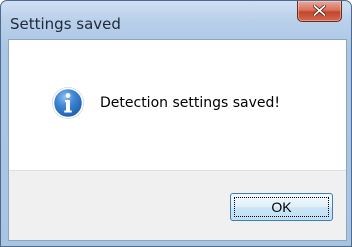  I want to click on close-x-icon, so click(319, 10).